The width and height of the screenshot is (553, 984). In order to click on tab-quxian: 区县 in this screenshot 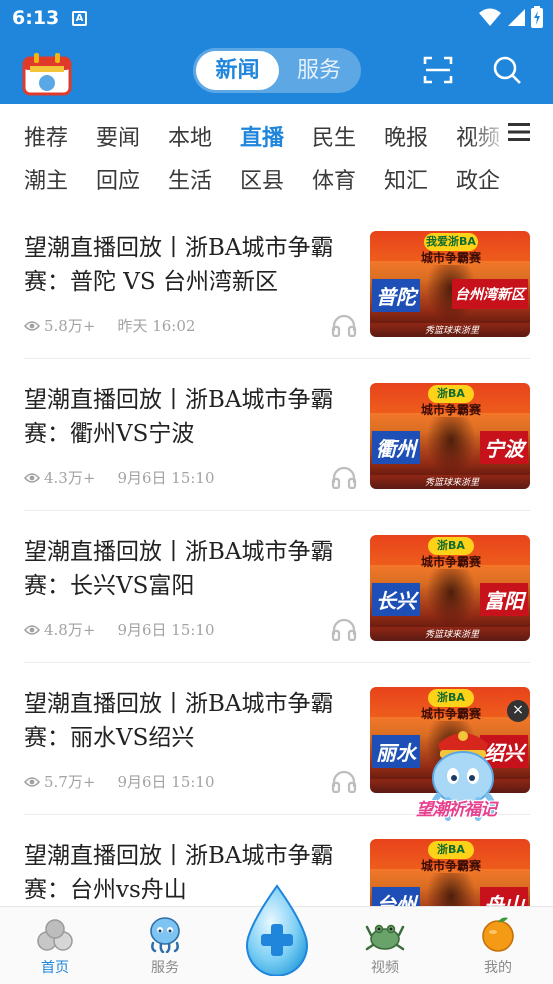, I will do `click(262, 179)`.